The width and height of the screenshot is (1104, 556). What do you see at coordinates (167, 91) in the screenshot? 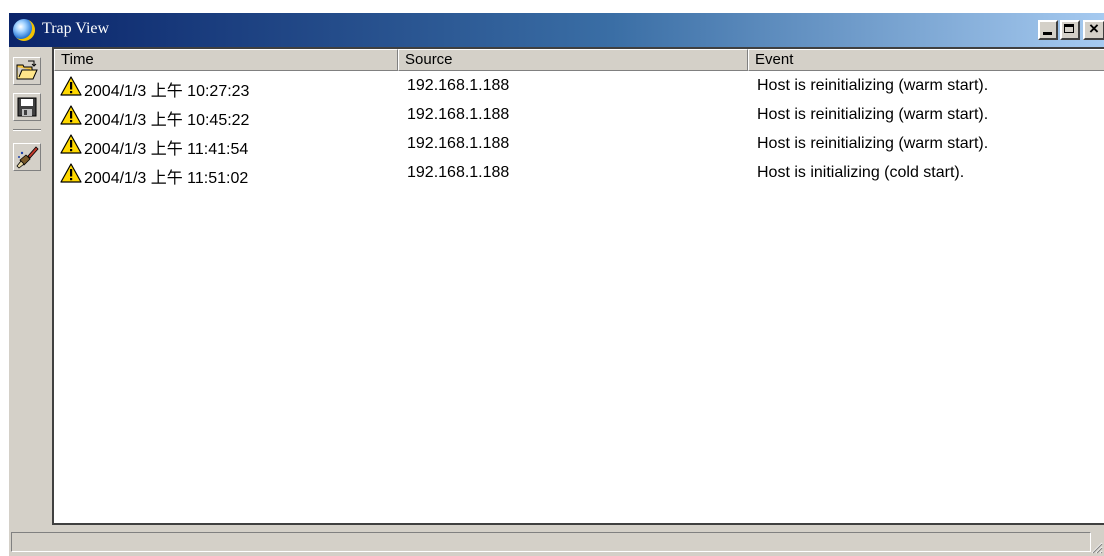
I see `cell-time: 2004/1/3 上午 10:27:23` at bounding box center [167, 91].